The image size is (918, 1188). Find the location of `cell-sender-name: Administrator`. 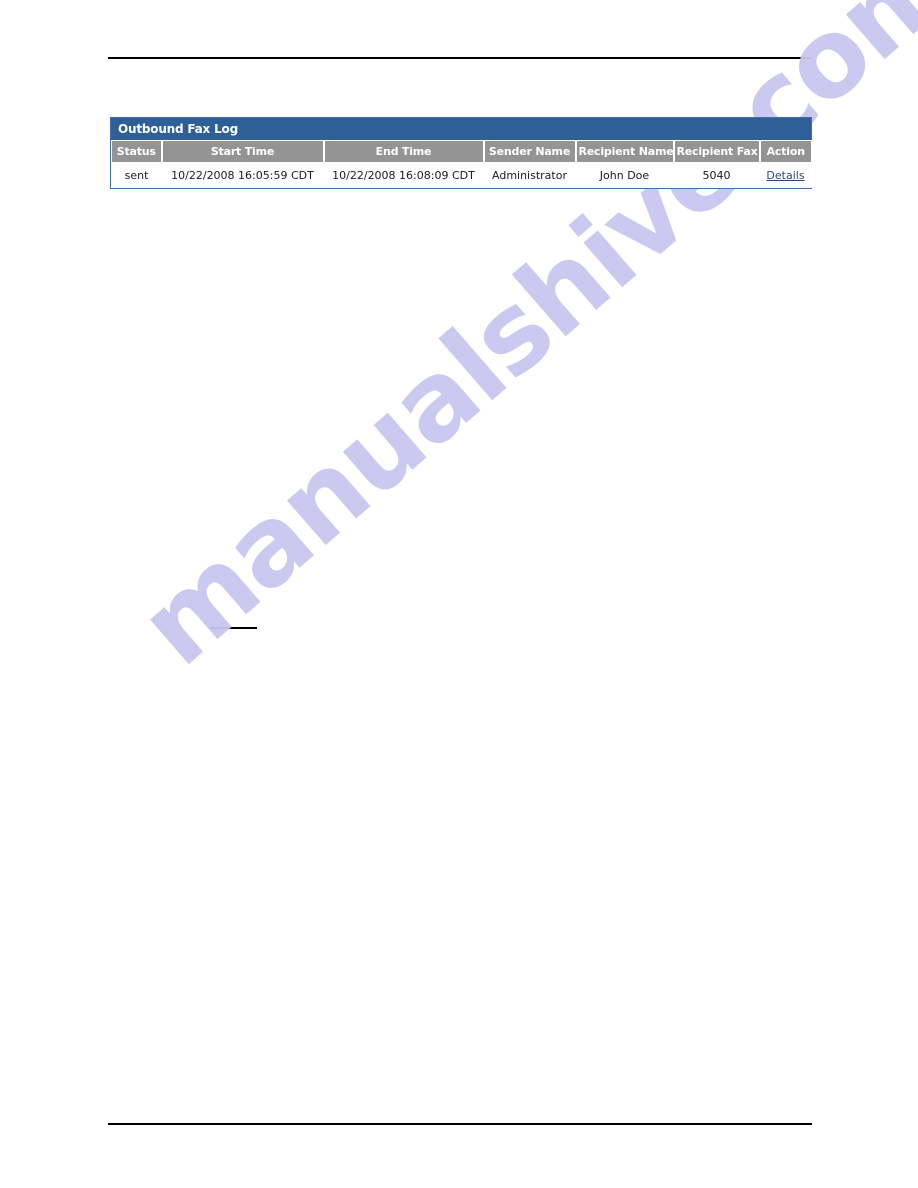

cell-sender-name: Administrator is located at coordinates (529, 175).